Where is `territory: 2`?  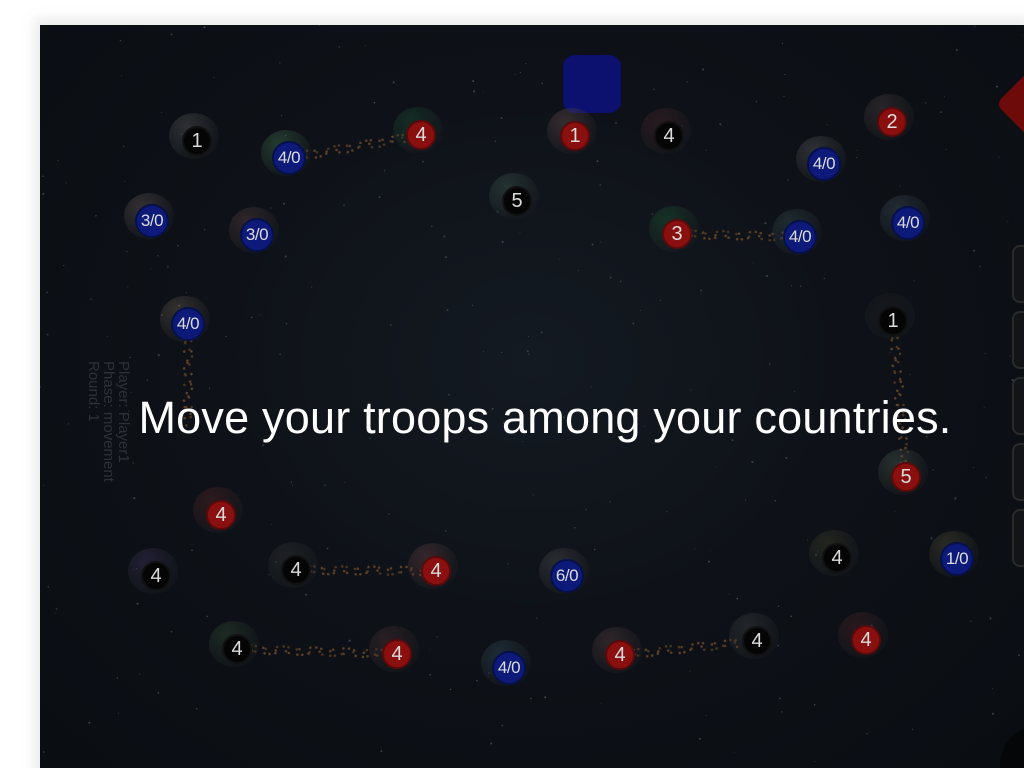 territory: 2 is located at coordinates (889, 118).